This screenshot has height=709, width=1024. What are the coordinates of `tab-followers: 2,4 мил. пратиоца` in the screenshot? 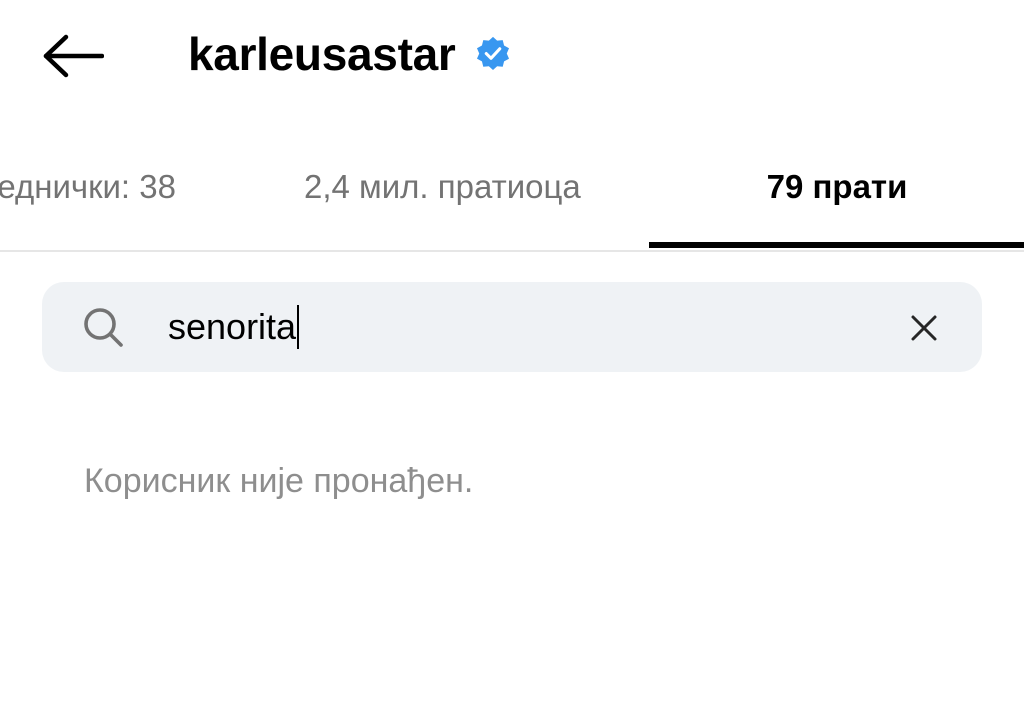 It's located at (442, 200).